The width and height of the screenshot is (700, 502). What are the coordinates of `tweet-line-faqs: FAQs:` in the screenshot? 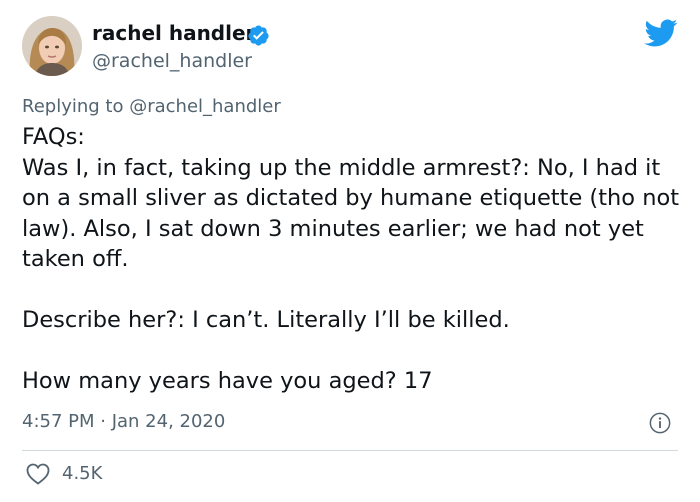 It's located at (53, 137).